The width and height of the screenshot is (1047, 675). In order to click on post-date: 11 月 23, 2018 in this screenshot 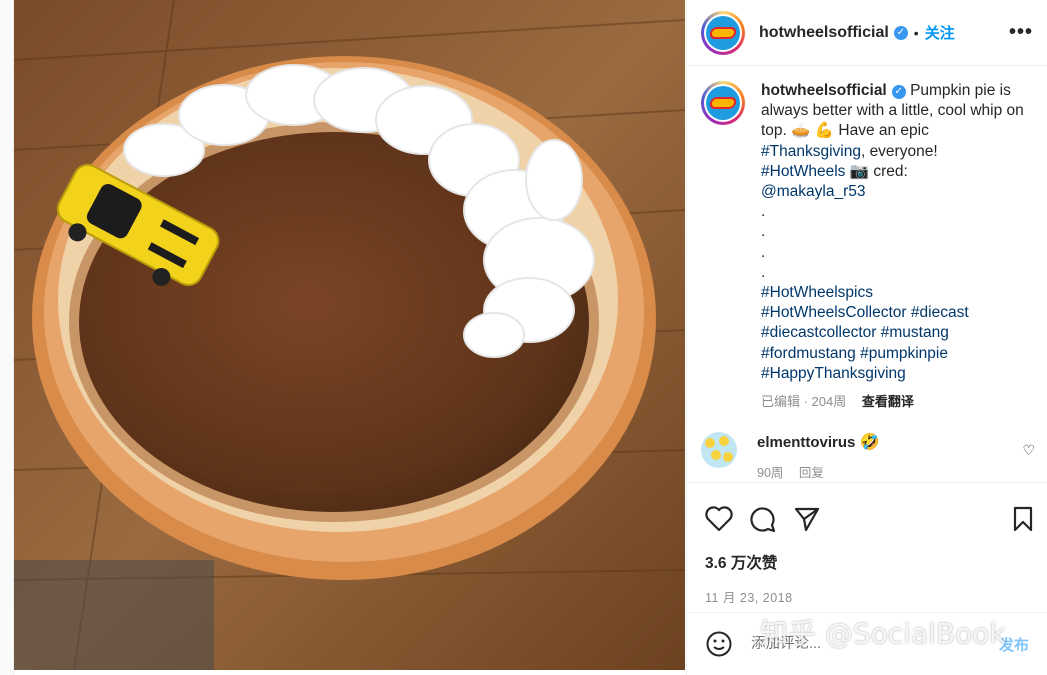, I will do `click(749, 598)`.